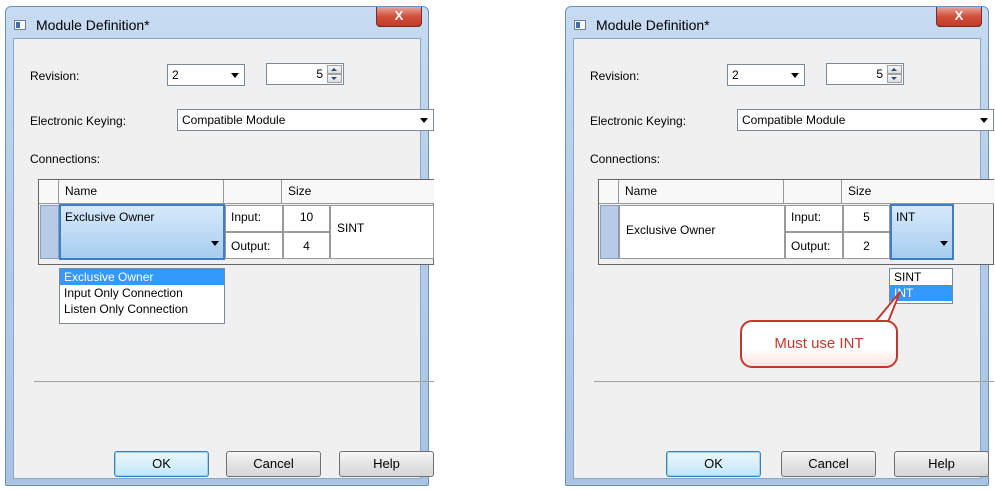 Image resolution: width=995 pixels, height=491 pixels. I want to click on data-type-select: INT, so click(922, 232).